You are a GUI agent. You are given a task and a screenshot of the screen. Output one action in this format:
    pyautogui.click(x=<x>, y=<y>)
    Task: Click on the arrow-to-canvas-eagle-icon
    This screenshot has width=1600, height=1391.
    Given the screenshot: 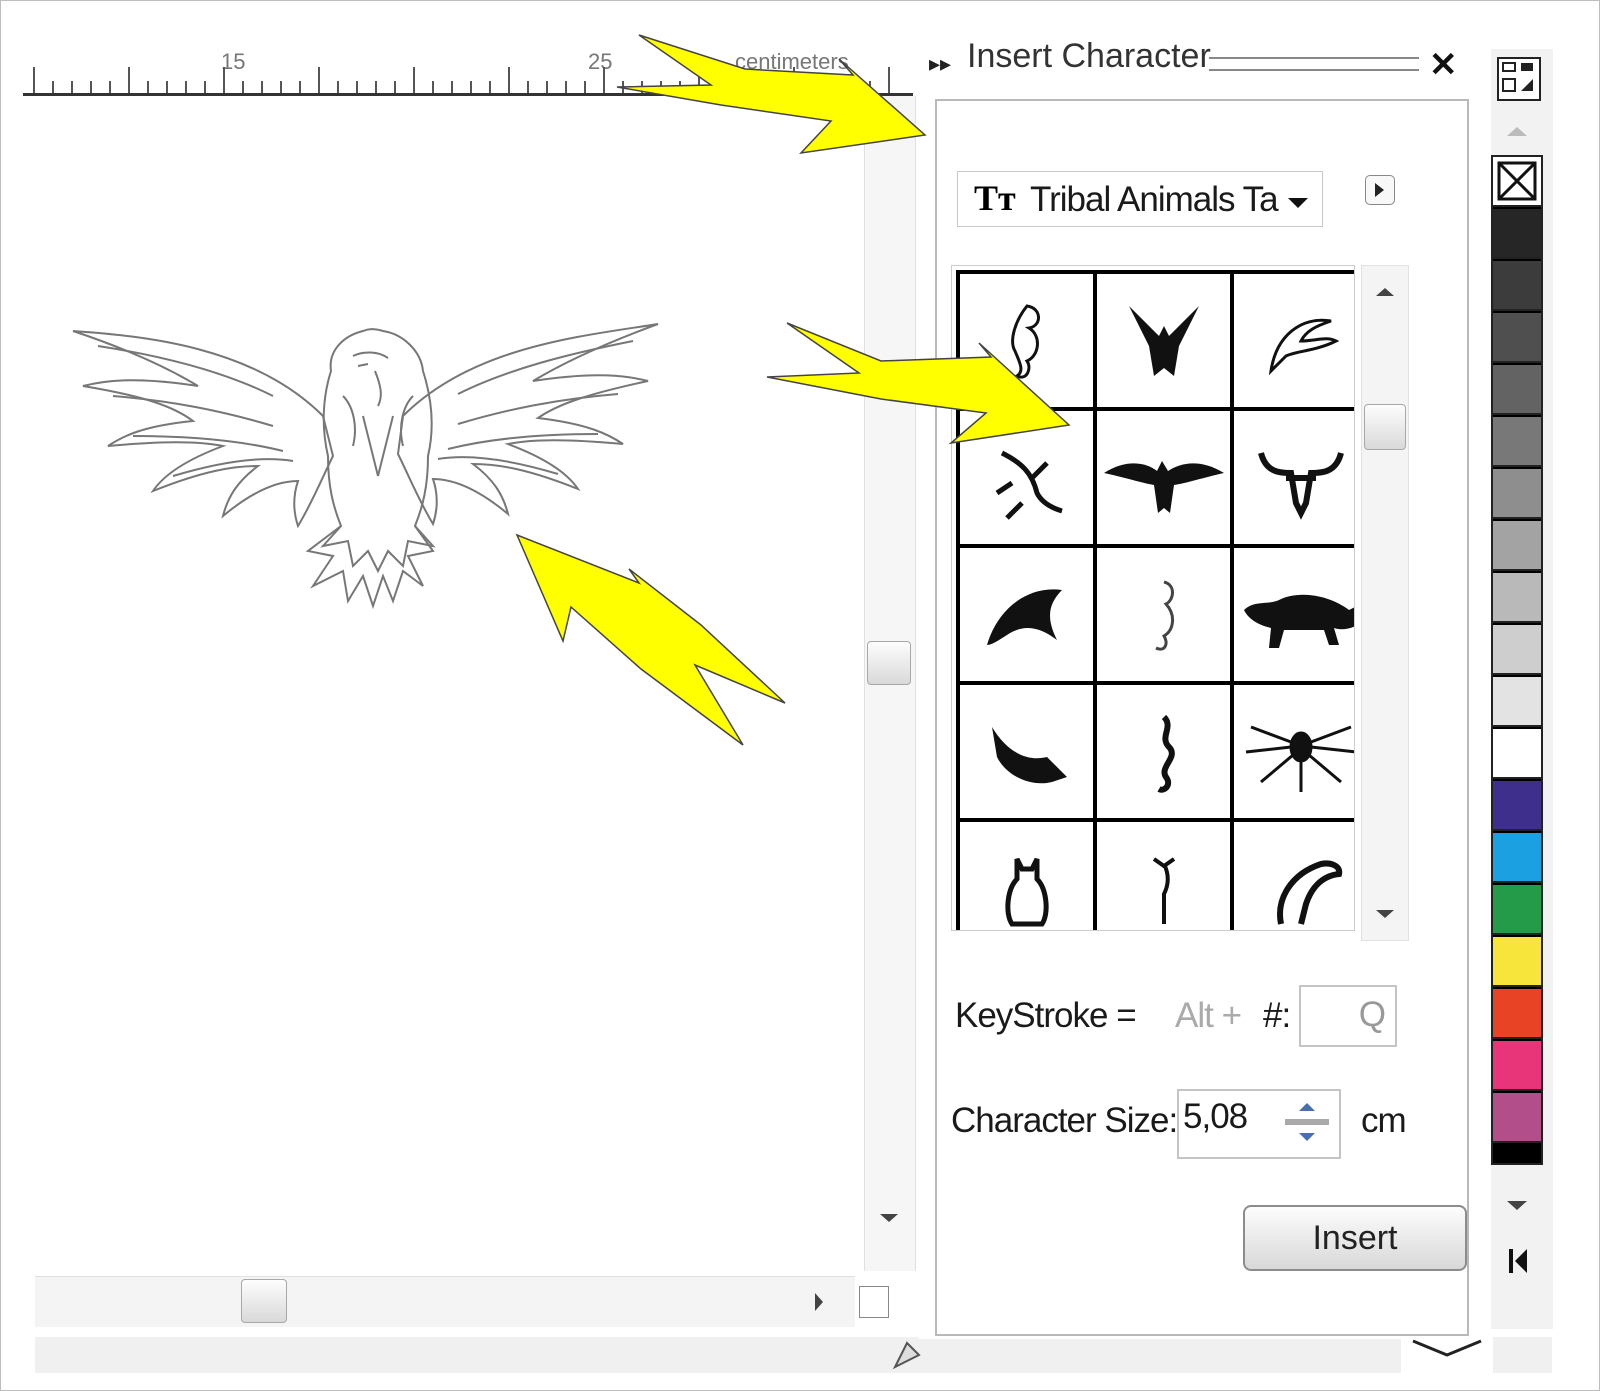 What is the action you would take?
    pyautogui.click(x=650, y=639)
    